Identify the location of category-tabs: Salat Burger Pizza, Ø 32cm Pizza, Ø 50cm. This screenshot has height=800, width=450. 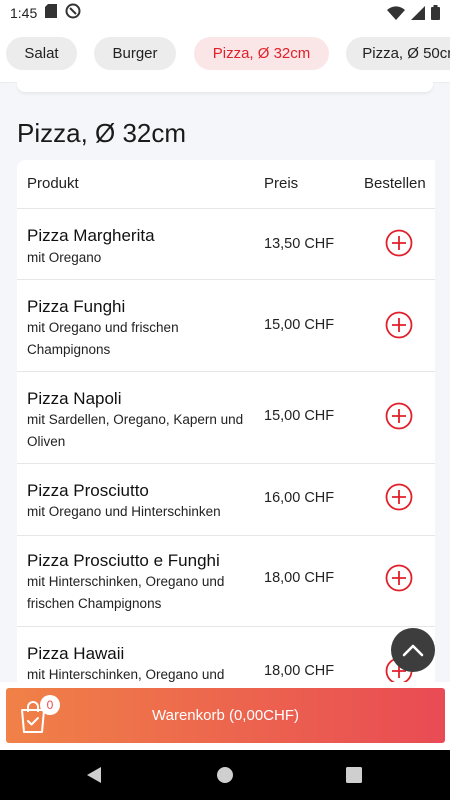
(225, 54).